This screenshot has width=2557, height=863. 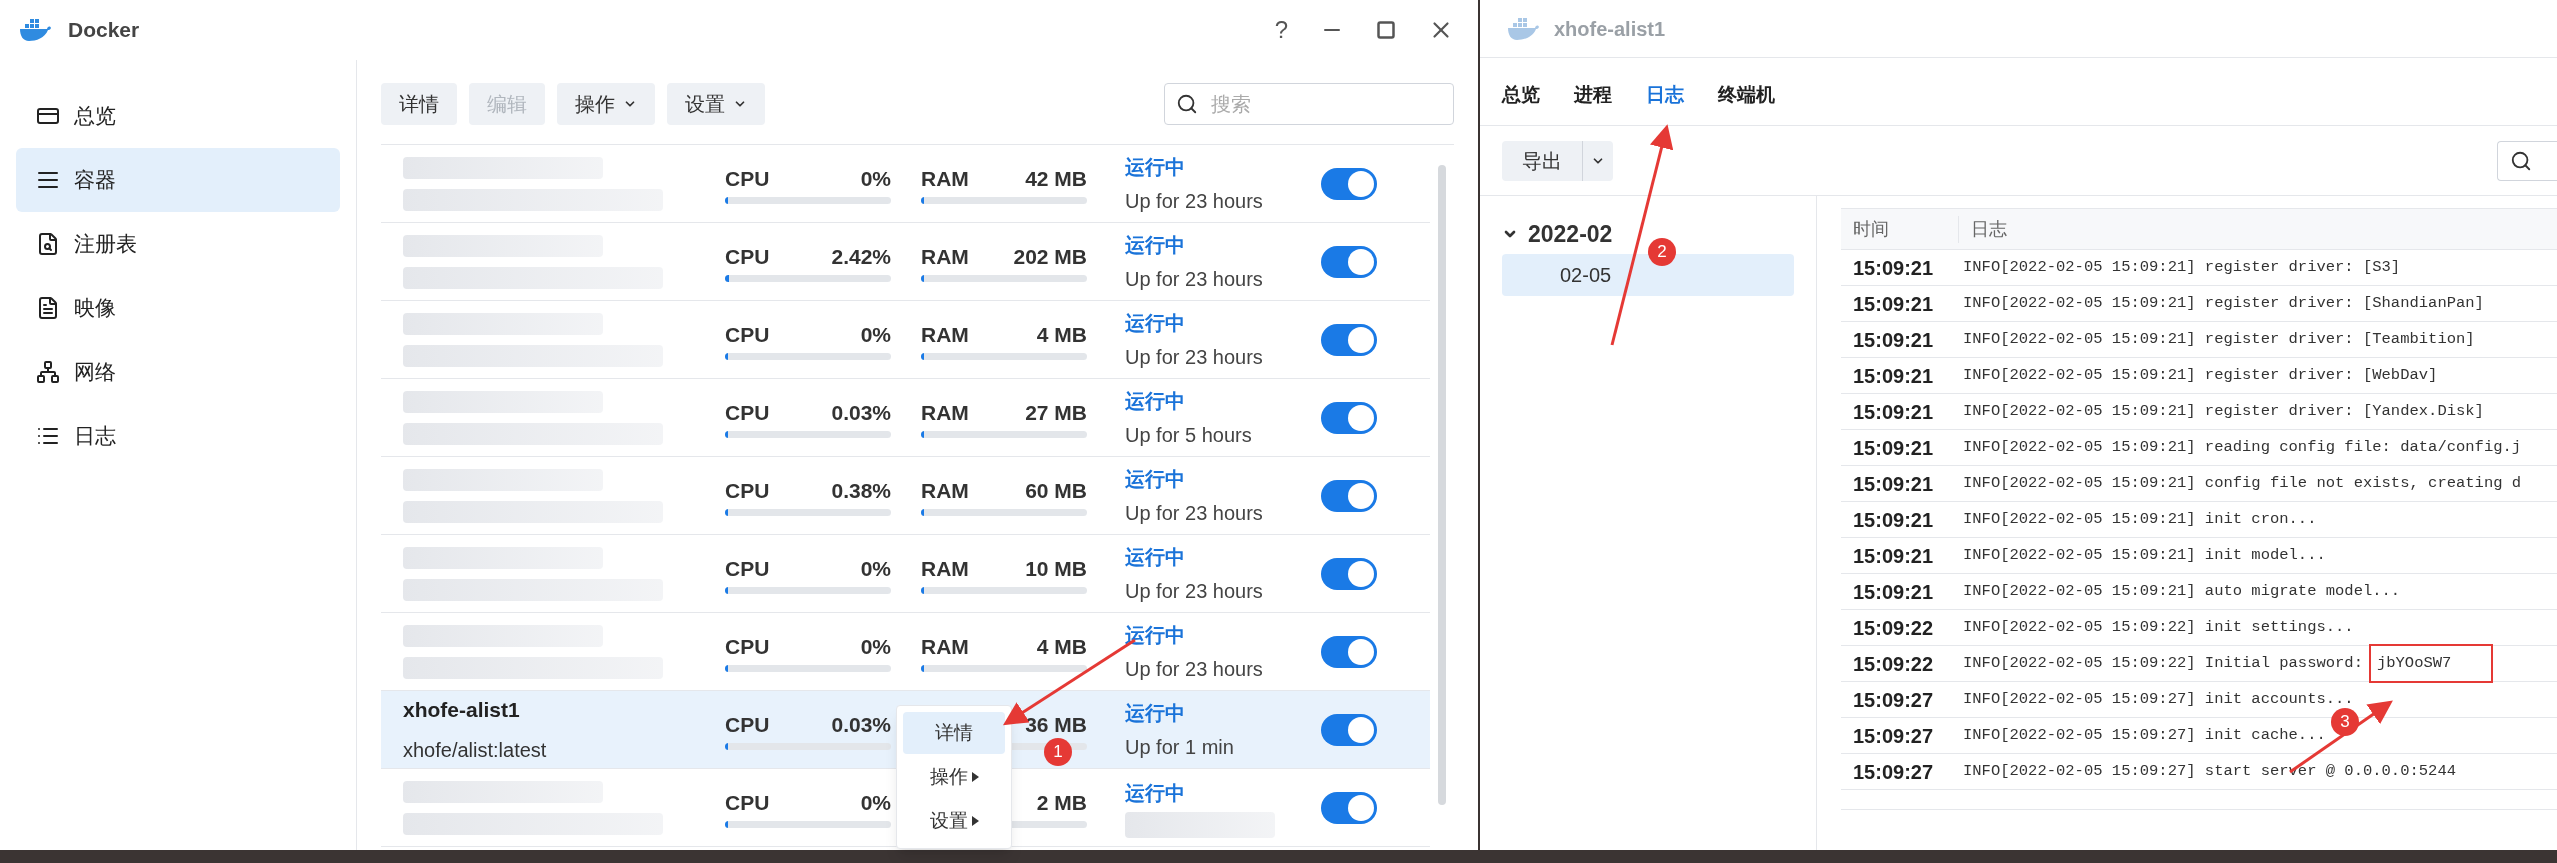 What do you see at coordinates (178, 308) in the screenshot?
I see `sidebar-item: 映像` at bounding box center [178, 308].